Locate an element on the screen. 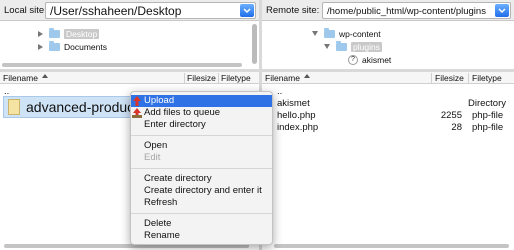 This screenshot has height=250, width=514. menu-item-label: Open is located at coordinates (156, 145).